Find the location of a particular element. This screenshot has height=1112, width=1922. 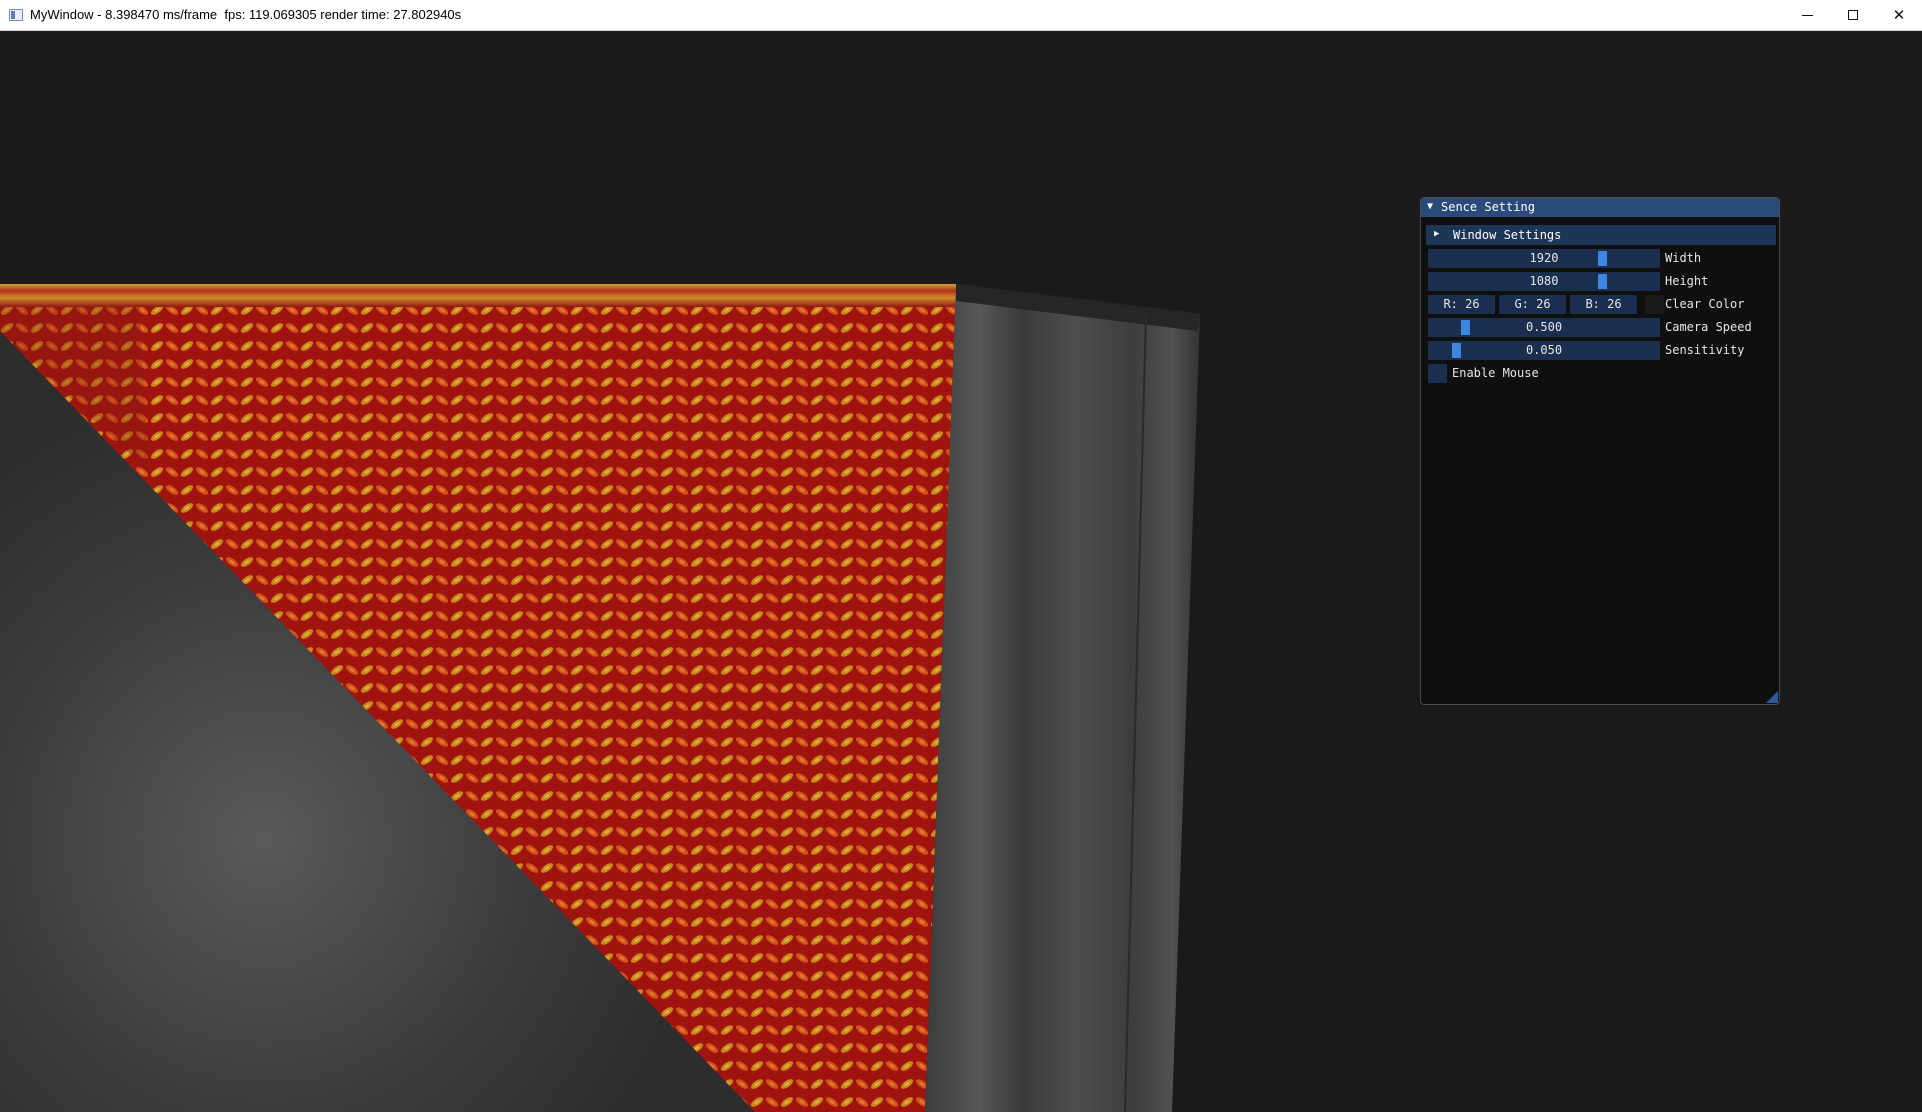

enable-mouse-label: Enable Mouse is located at coordinates (1495, 373).